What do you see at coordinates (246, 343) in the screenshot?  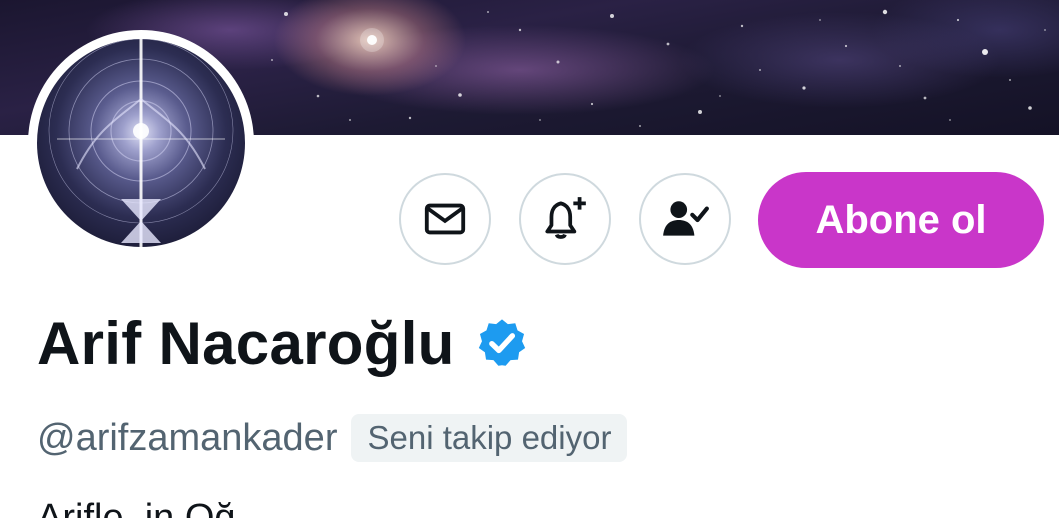 I see `display-name: Arif Nacaroğlu` at bounding box center [246, 343].